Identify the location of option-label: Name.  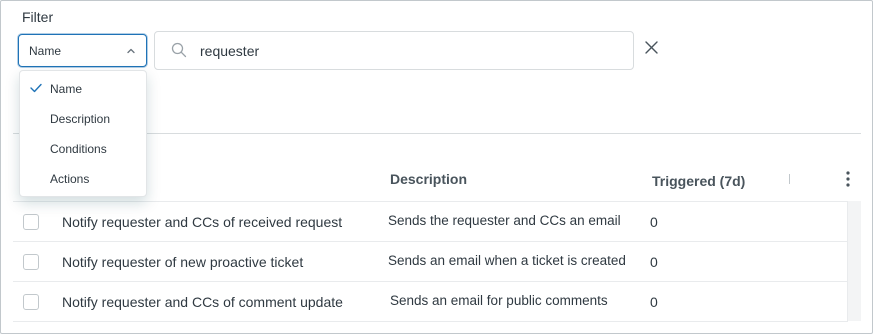
(66, 89).